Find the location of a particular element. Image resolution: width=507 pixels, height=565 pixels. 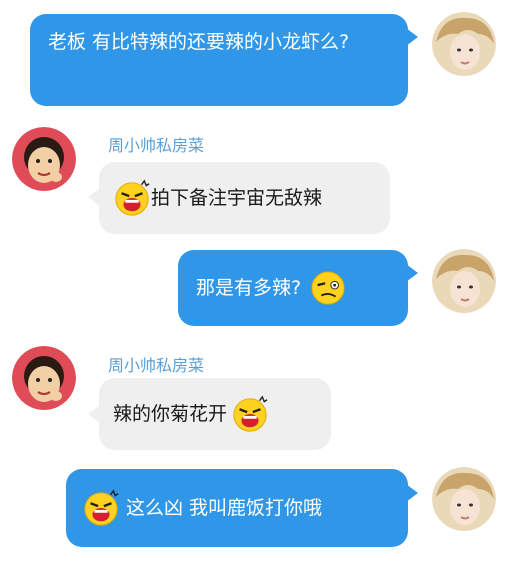

message-bubble-incoming: 拍下备注宇宙无敌辣 is located at coordinates (244, 198).